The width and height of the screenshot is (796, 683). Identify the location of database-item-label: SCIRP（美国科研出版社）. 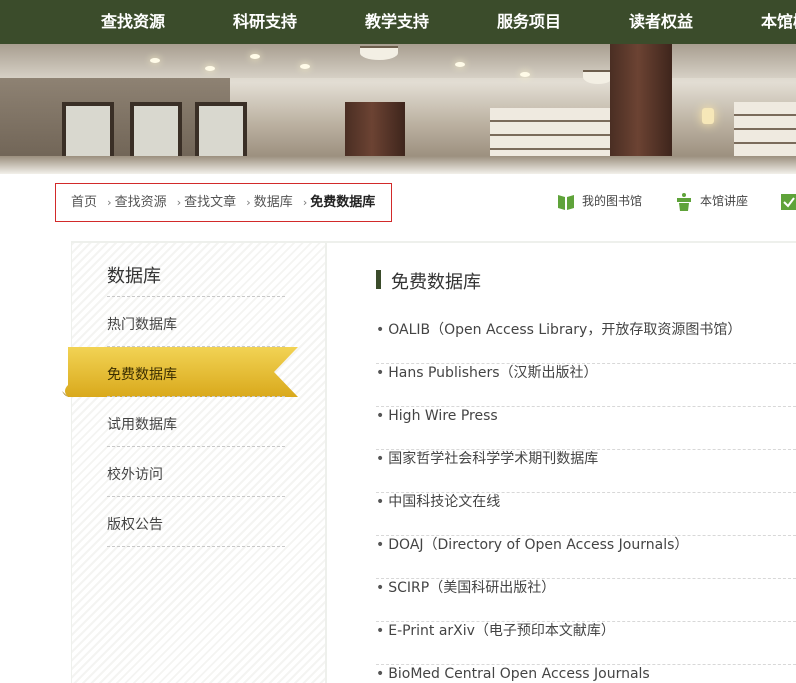
(471, 588).